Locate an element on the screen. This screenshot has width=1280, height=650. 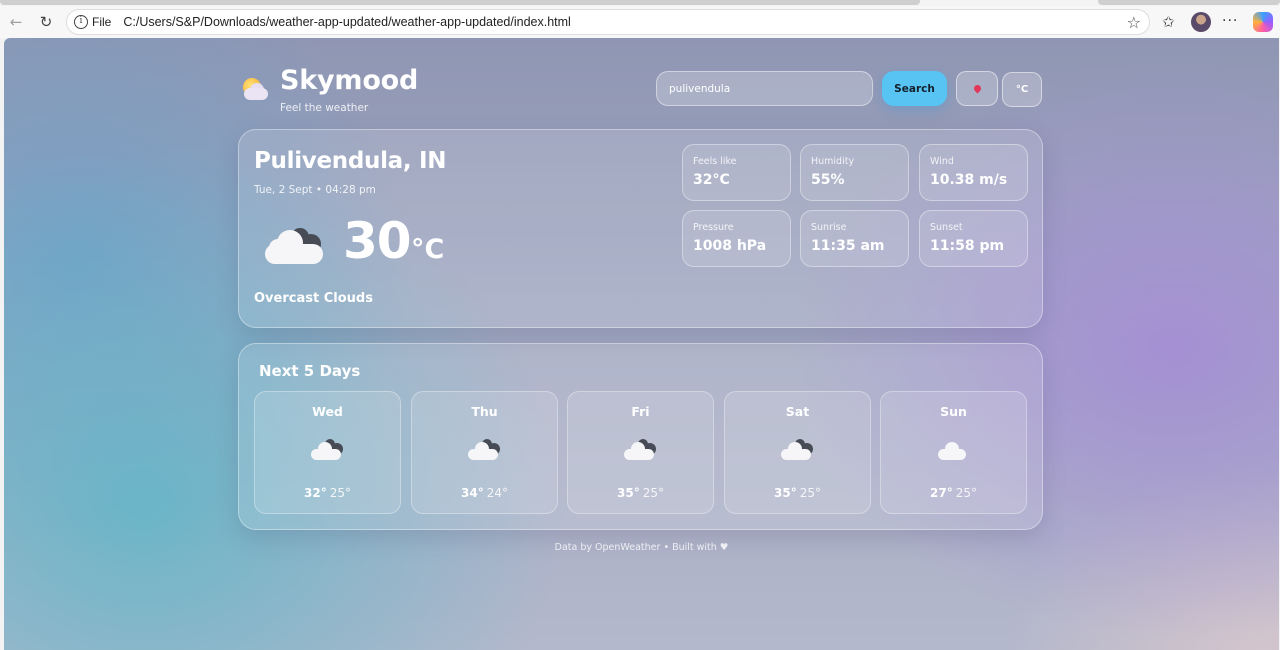
stat-wind: Wind 10.38 m/s is located at coordinates (973, 172).